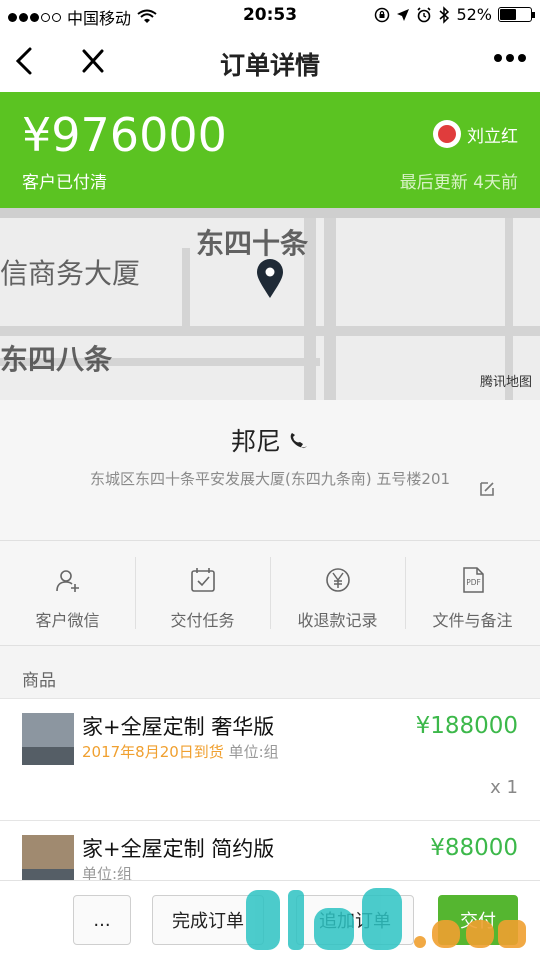  I want to click on address-text: 东城区东四十条平安发展大厦(东四九条南) 五号楼201, so click(270, 479).